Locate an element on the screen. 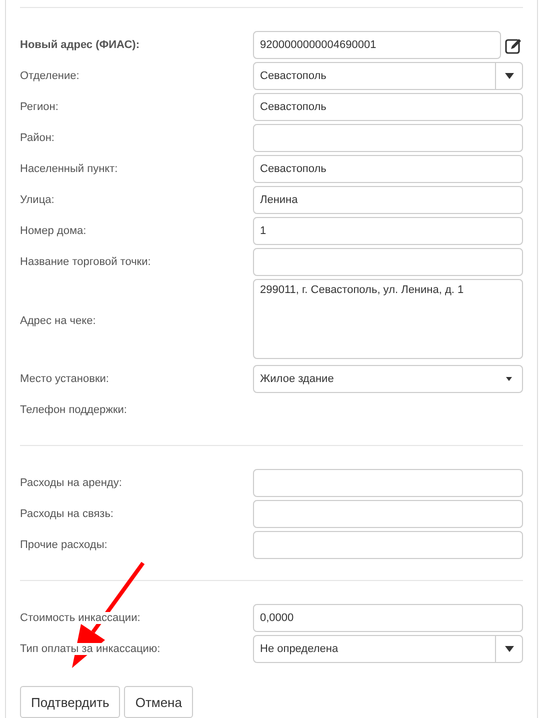 The height and width of the screenshot is (718, 545). field-label: Телефон поддержки: is located at coordinates (73, 410).